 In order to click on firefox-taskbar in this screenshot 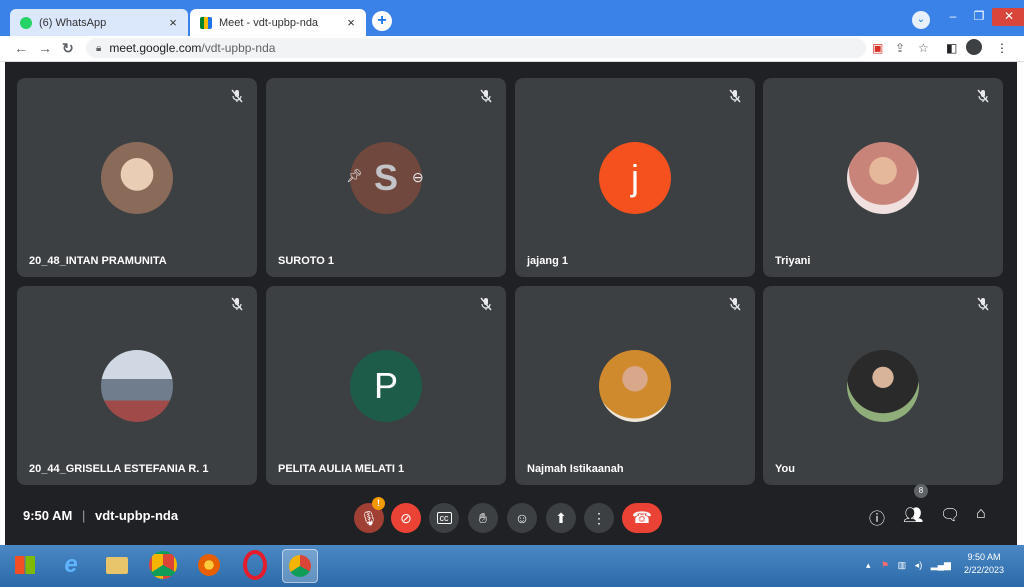, I will do `click(209, 565)`.